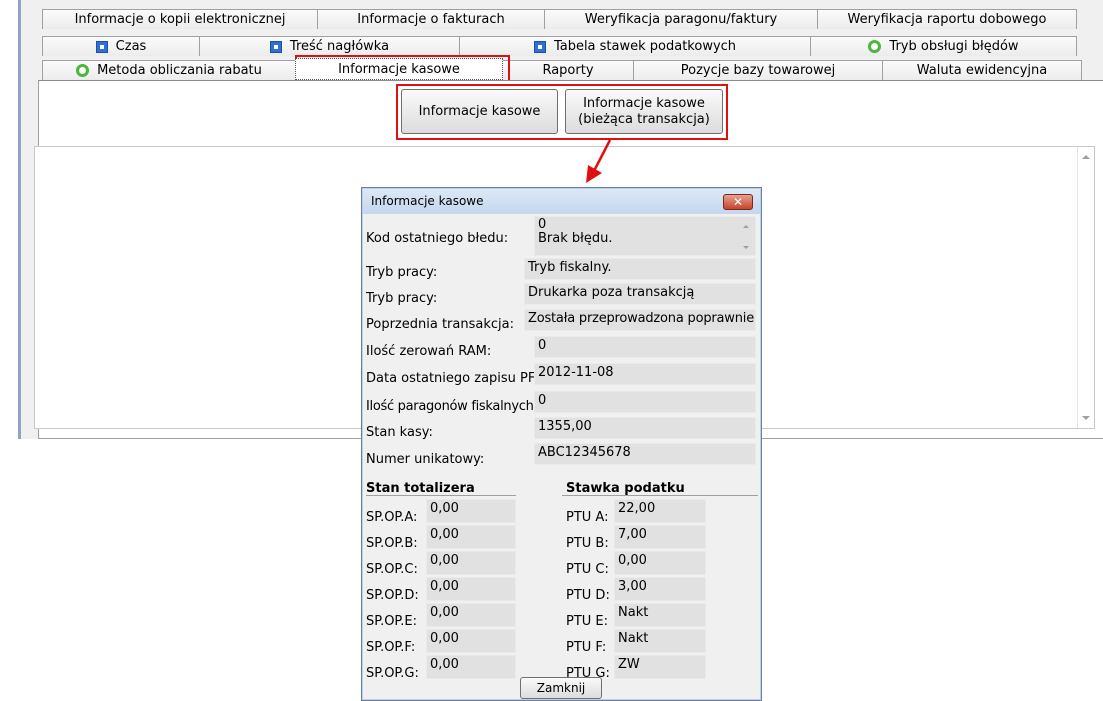  Describe the element at coordinates (645, 236) in the screenshot. I see `field-value-last-error: 0 Brak błędu.` at that location.